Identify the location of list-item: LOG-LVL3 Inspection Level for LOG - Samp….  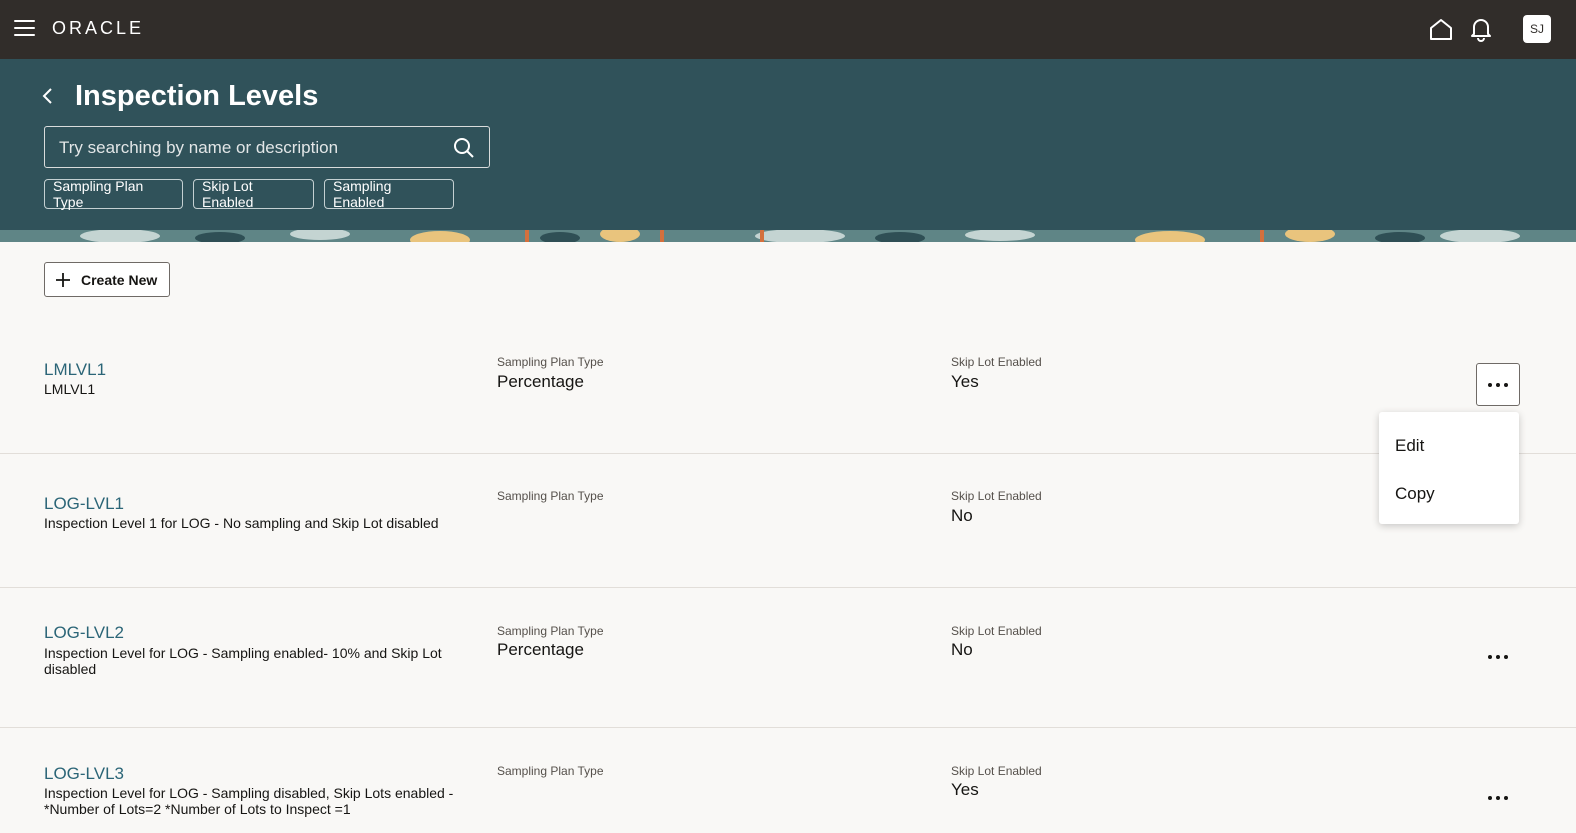
(788, 780).